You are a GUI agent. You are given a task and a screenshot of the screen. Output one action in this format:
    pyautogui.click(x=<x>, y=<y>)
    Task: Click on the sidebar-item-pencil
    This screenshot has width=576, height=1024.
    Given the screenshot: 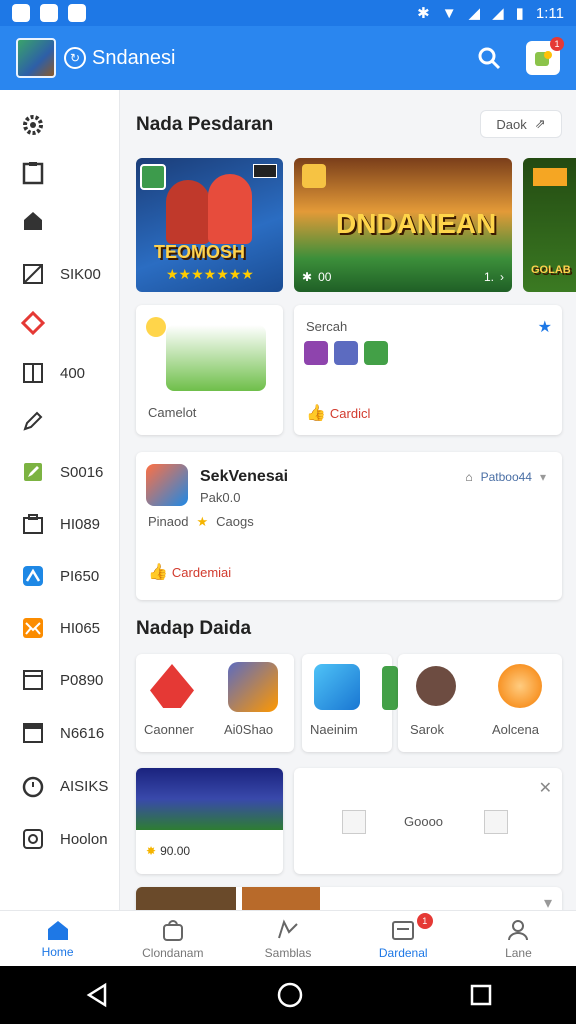 What is the action you would take?
    pyautogui.click(x=40, y=421)
    